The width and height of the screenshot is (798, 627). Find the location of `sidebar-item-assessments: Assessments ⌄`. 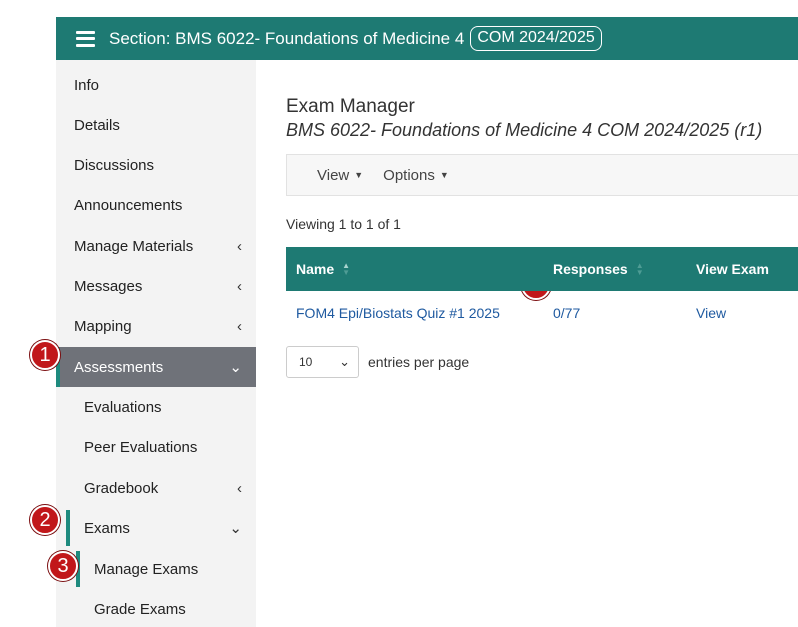

sidebar-item-assessments: Assessments ⌄ is located at coordinates (156, 367).